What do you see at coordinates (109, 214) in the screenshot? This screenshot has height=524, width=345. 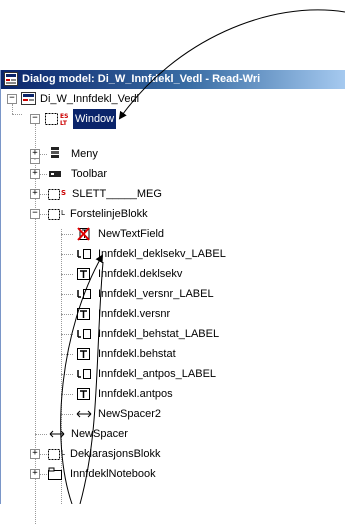 I see `tree-node-label: ForstelinjeBlokk` at bounding box center [109, 214].